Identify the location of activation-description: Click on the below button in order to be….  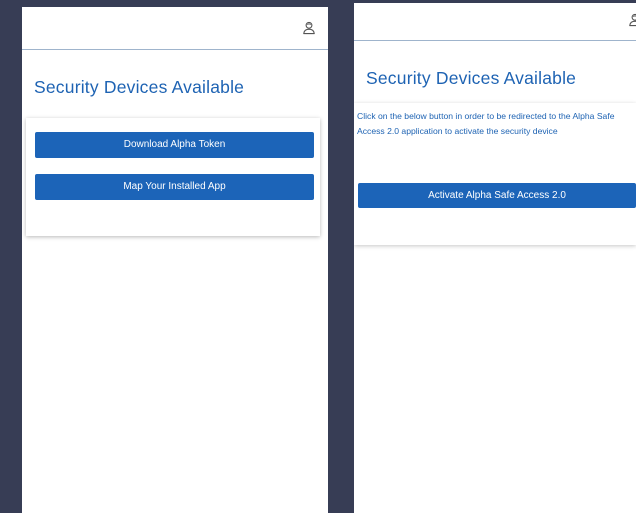
(486, 123).